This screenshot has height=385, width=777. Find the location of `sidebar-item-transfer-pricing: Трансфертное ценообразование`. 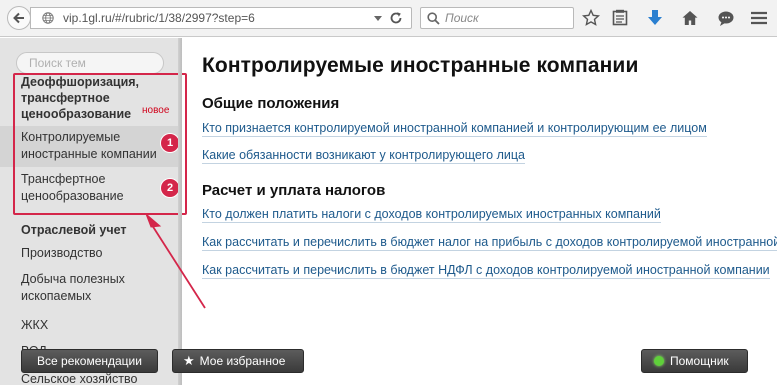

sidebar-item-transfer-pricing: Трансфертное ценообразование is located at coordinates (89, 188).